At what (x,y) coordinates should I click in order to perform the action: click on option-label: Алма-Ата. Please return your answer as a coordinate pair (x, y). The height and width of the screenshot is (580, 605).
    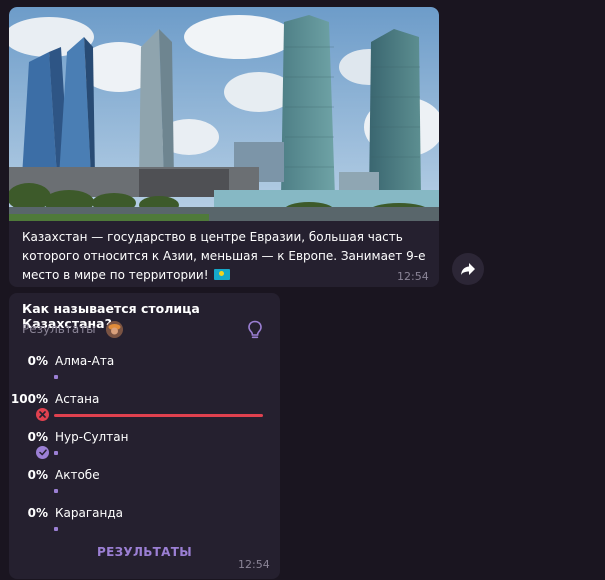
    Looking at the image, I should click on (85, 361).